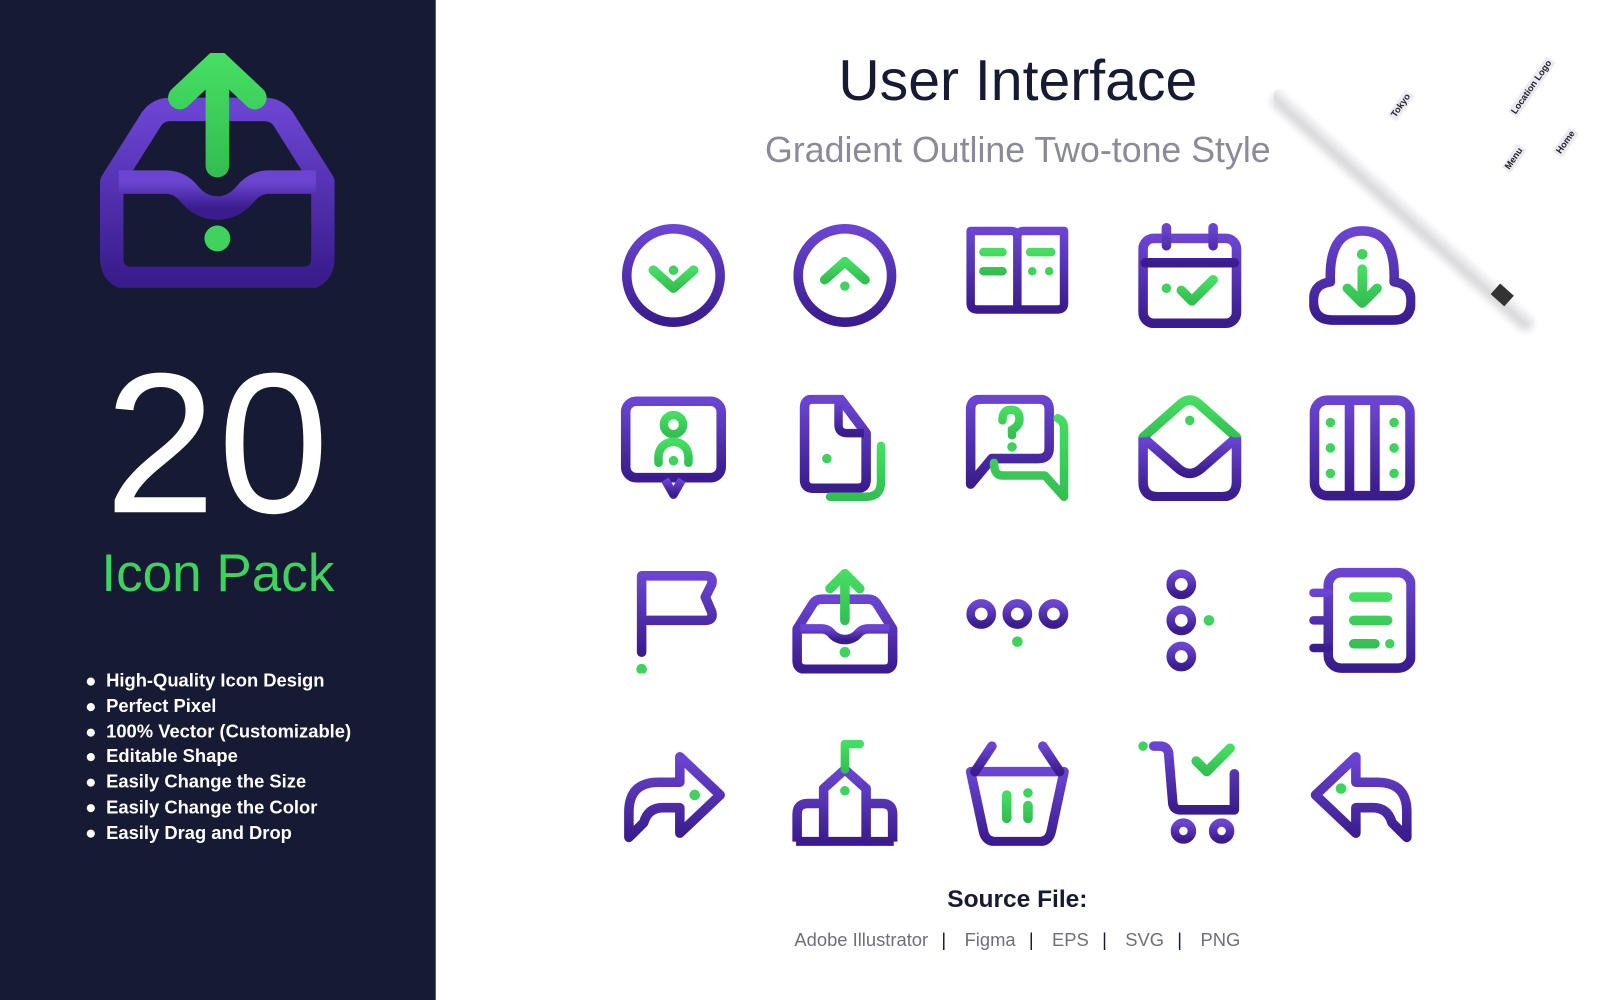 The height and width of the screenshot is (1000, 1600). What do you see at coordinates (1017, 623) in the screenshot?
I see `dots-horizontal-icon` at bounding box center [1017, 623].